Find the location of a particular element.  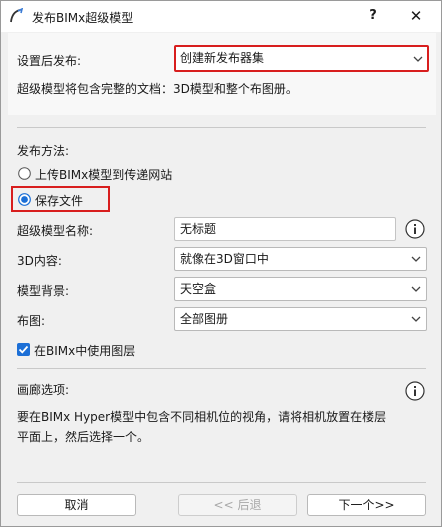

arc-icon is located at coordinates (17, 15).